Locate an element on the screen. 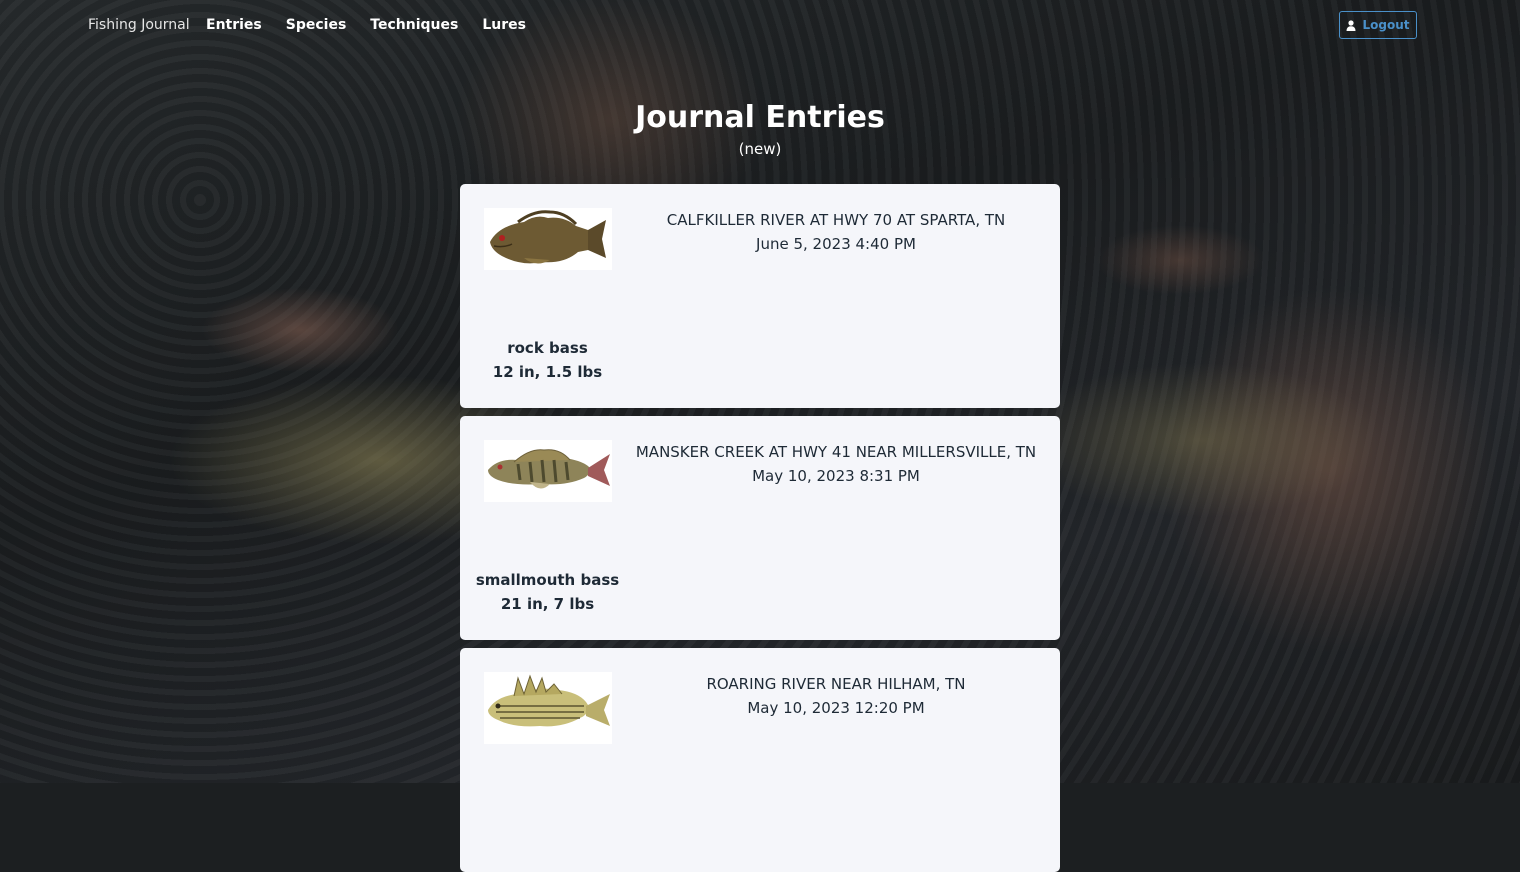 The width and height of the screenshot is (1520, 872). yellow-bass-illustration is located at coordinates (548, 708).